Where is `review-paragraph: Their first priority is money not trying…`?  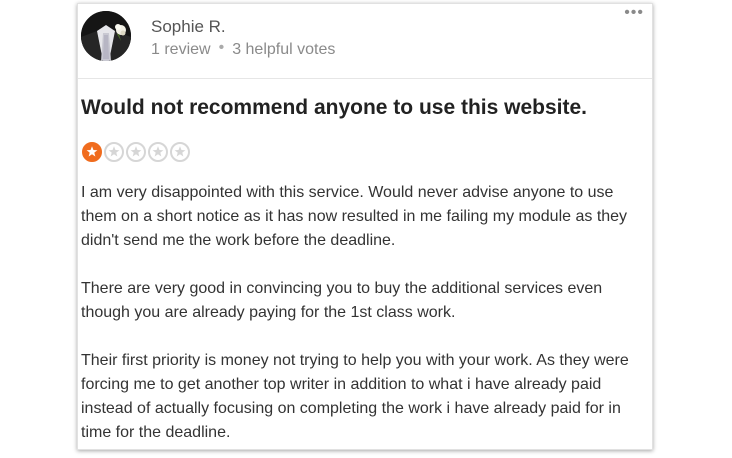 review-paragraph: Their first priority is money not trying… is located at coordinates (355, 396).